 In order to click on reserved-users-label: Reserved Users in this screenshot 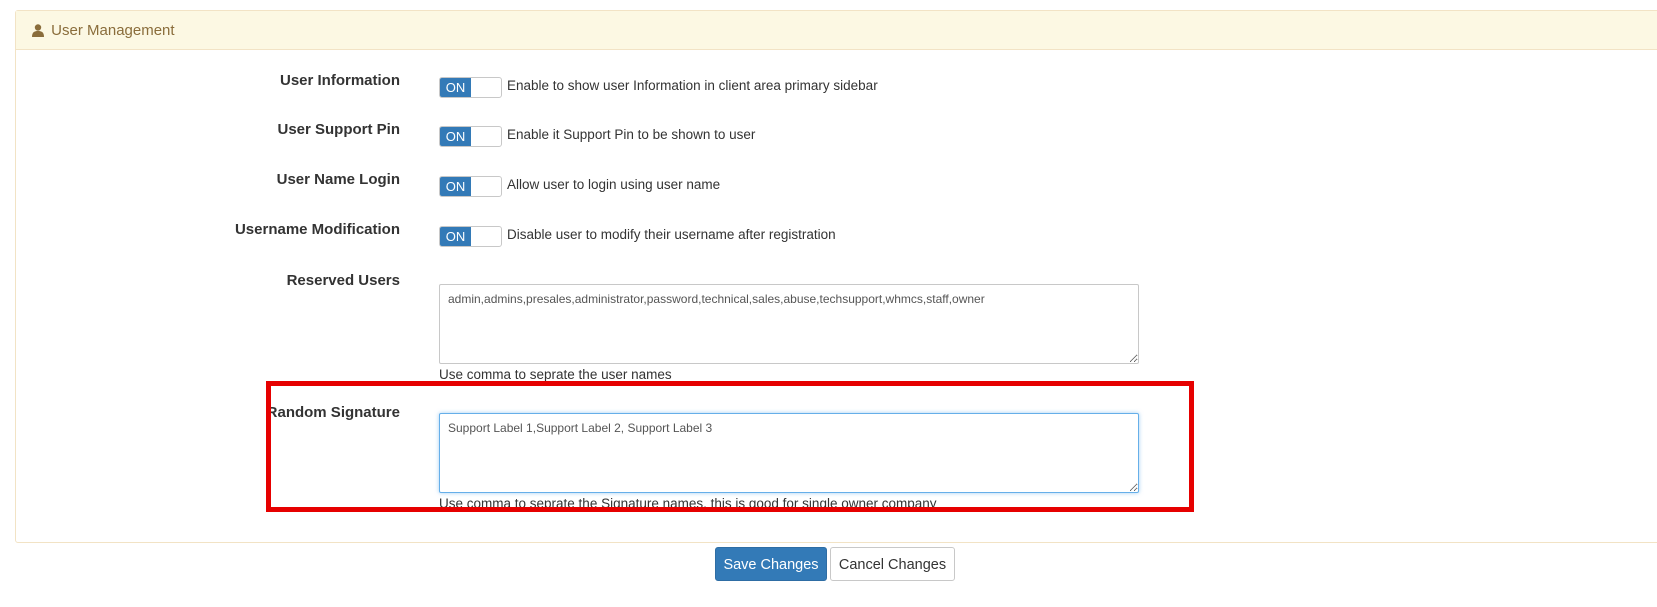, I will do `click(343, 280)`.